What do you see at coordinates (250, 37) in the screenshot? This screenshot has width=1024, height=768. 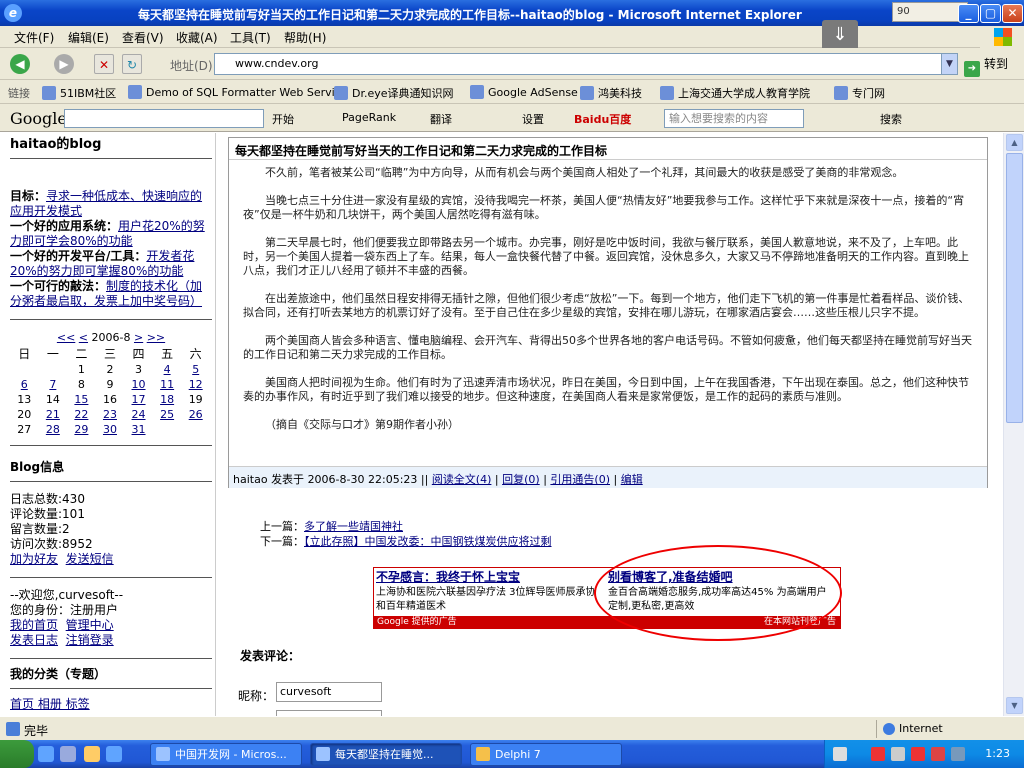 I see `menu-tools: 工具(T)` at bounding box center [250, 37].